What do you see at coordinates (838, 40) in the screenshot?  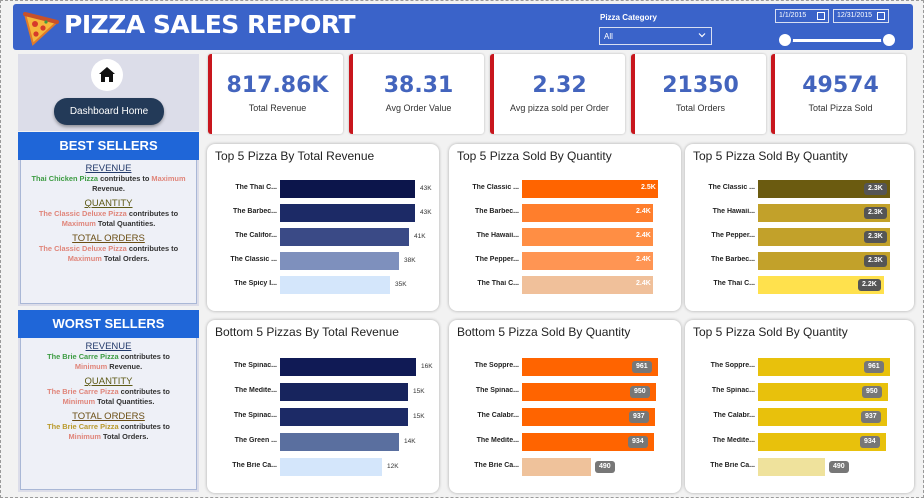 I see `date-range-slider-track` at bounding box center [838, 40].